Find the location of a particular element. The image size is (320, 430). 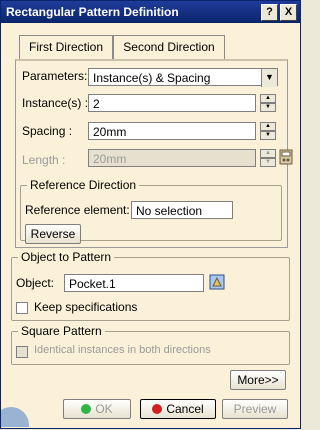

parameters-select: Instance(s) & Spacing ▼ is located at coordinates (183, 77).